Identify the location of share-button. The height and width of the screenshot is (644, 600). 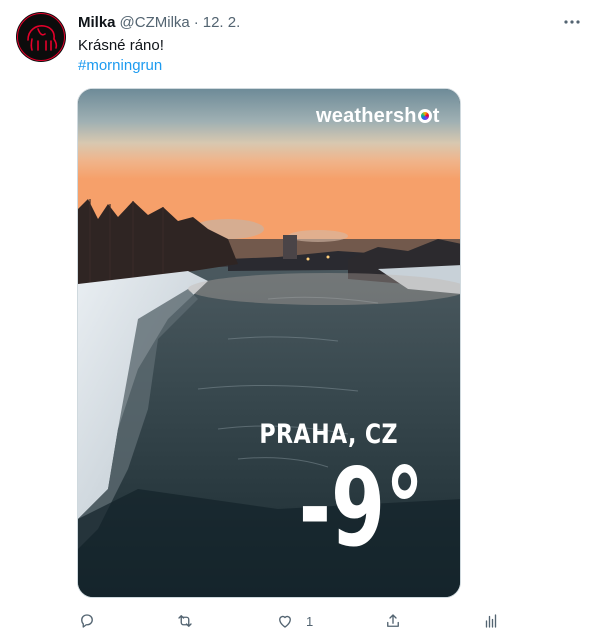
(393, 621).